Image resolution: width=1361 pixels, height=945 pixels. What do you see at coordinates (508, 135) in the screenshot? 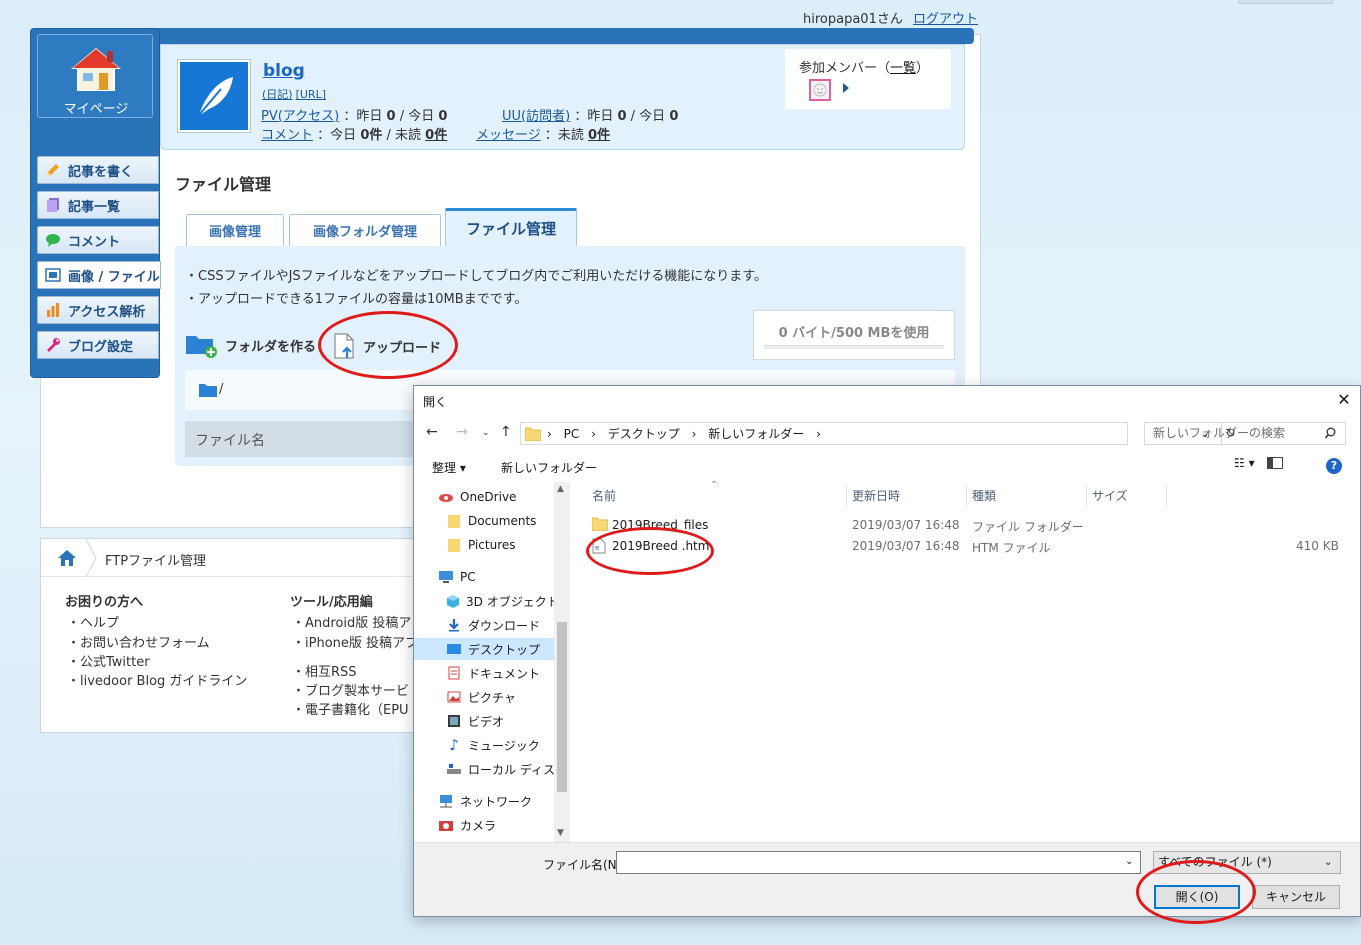
I see `message-link: メッセージ` at bounding box center [508, 135].